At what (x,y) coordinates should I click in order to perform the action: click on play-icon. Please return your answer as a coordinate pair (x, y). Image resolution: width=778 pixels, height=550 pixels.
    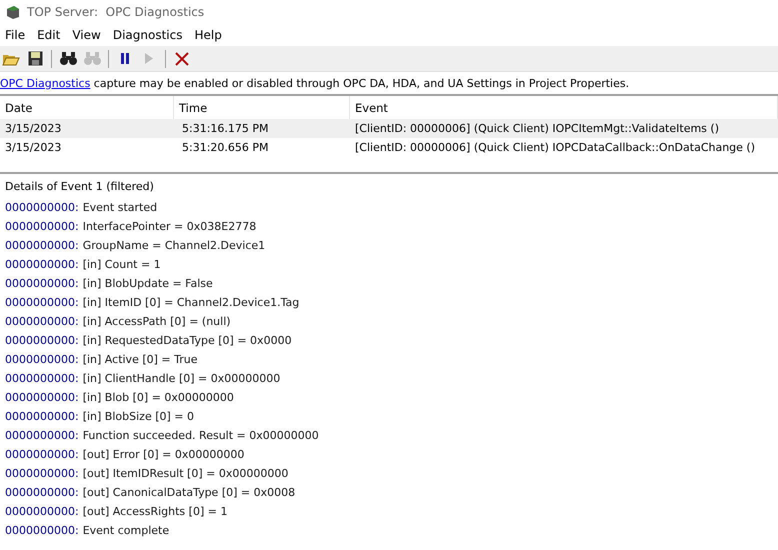
    Looking at the image, I should click on (149, 58).